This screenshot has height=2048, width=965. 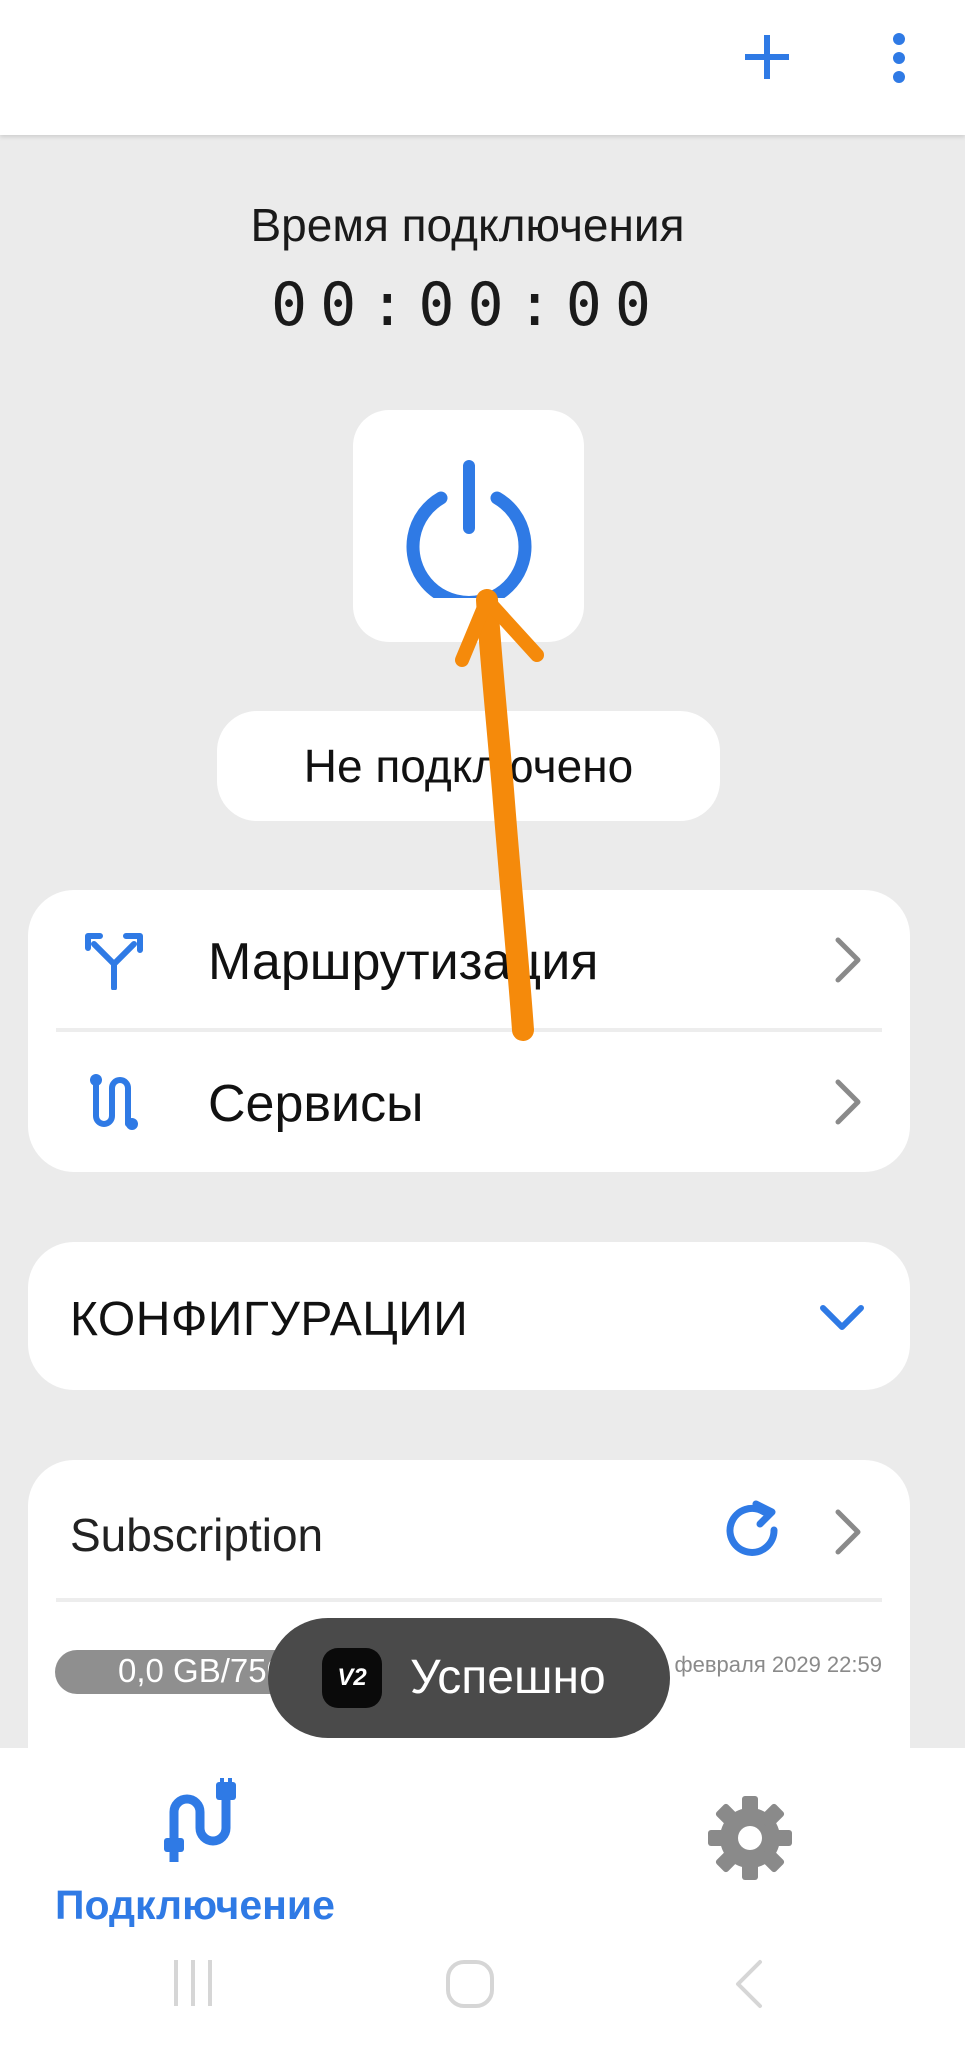 I want to click on v2-badge: V2, so click(x=352, y=1678).